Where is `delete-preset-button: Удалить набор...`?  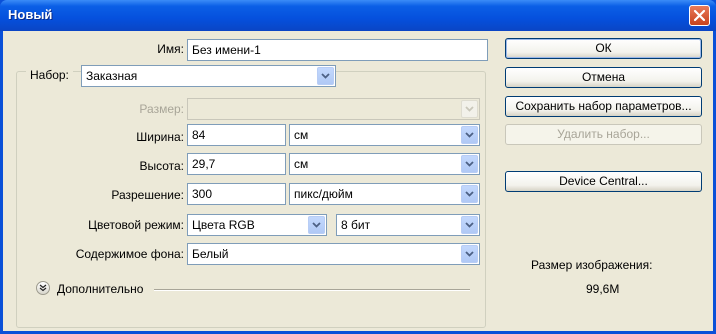 delete-preset-button: Удалить набор... is located at coordinates (603, 134).